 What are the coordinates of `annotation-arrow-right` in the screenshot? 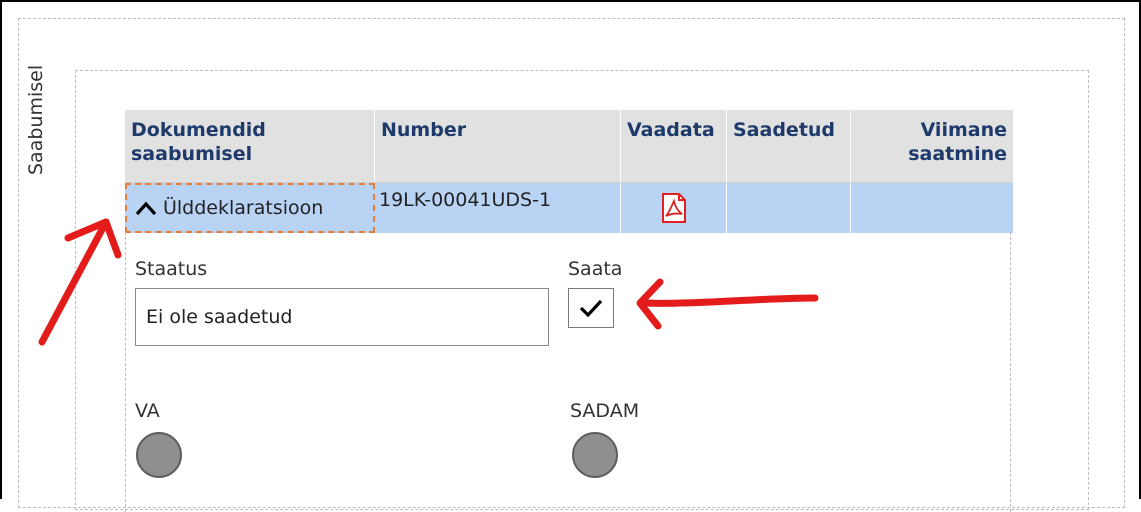 It's located at (730, 300).